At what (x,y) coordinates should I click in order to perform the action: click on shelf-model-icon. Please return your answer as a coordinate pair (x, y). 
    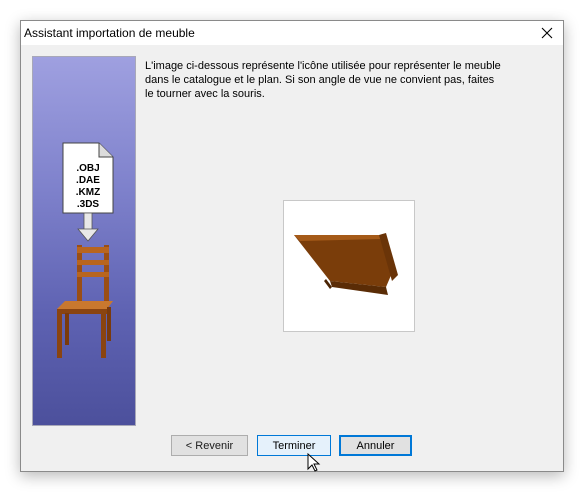
    Looking at the image, I should click on (346, 264).